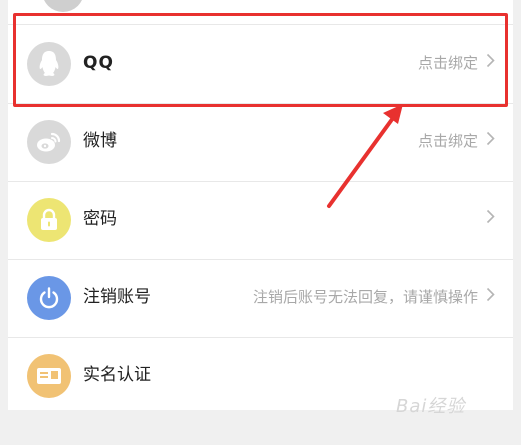 This screenshot has width=521, height=445. What do you see at coordinates (431, 406) in the screenshot?
I see `watermark: Bai经验` at bounding box center [431, 406].